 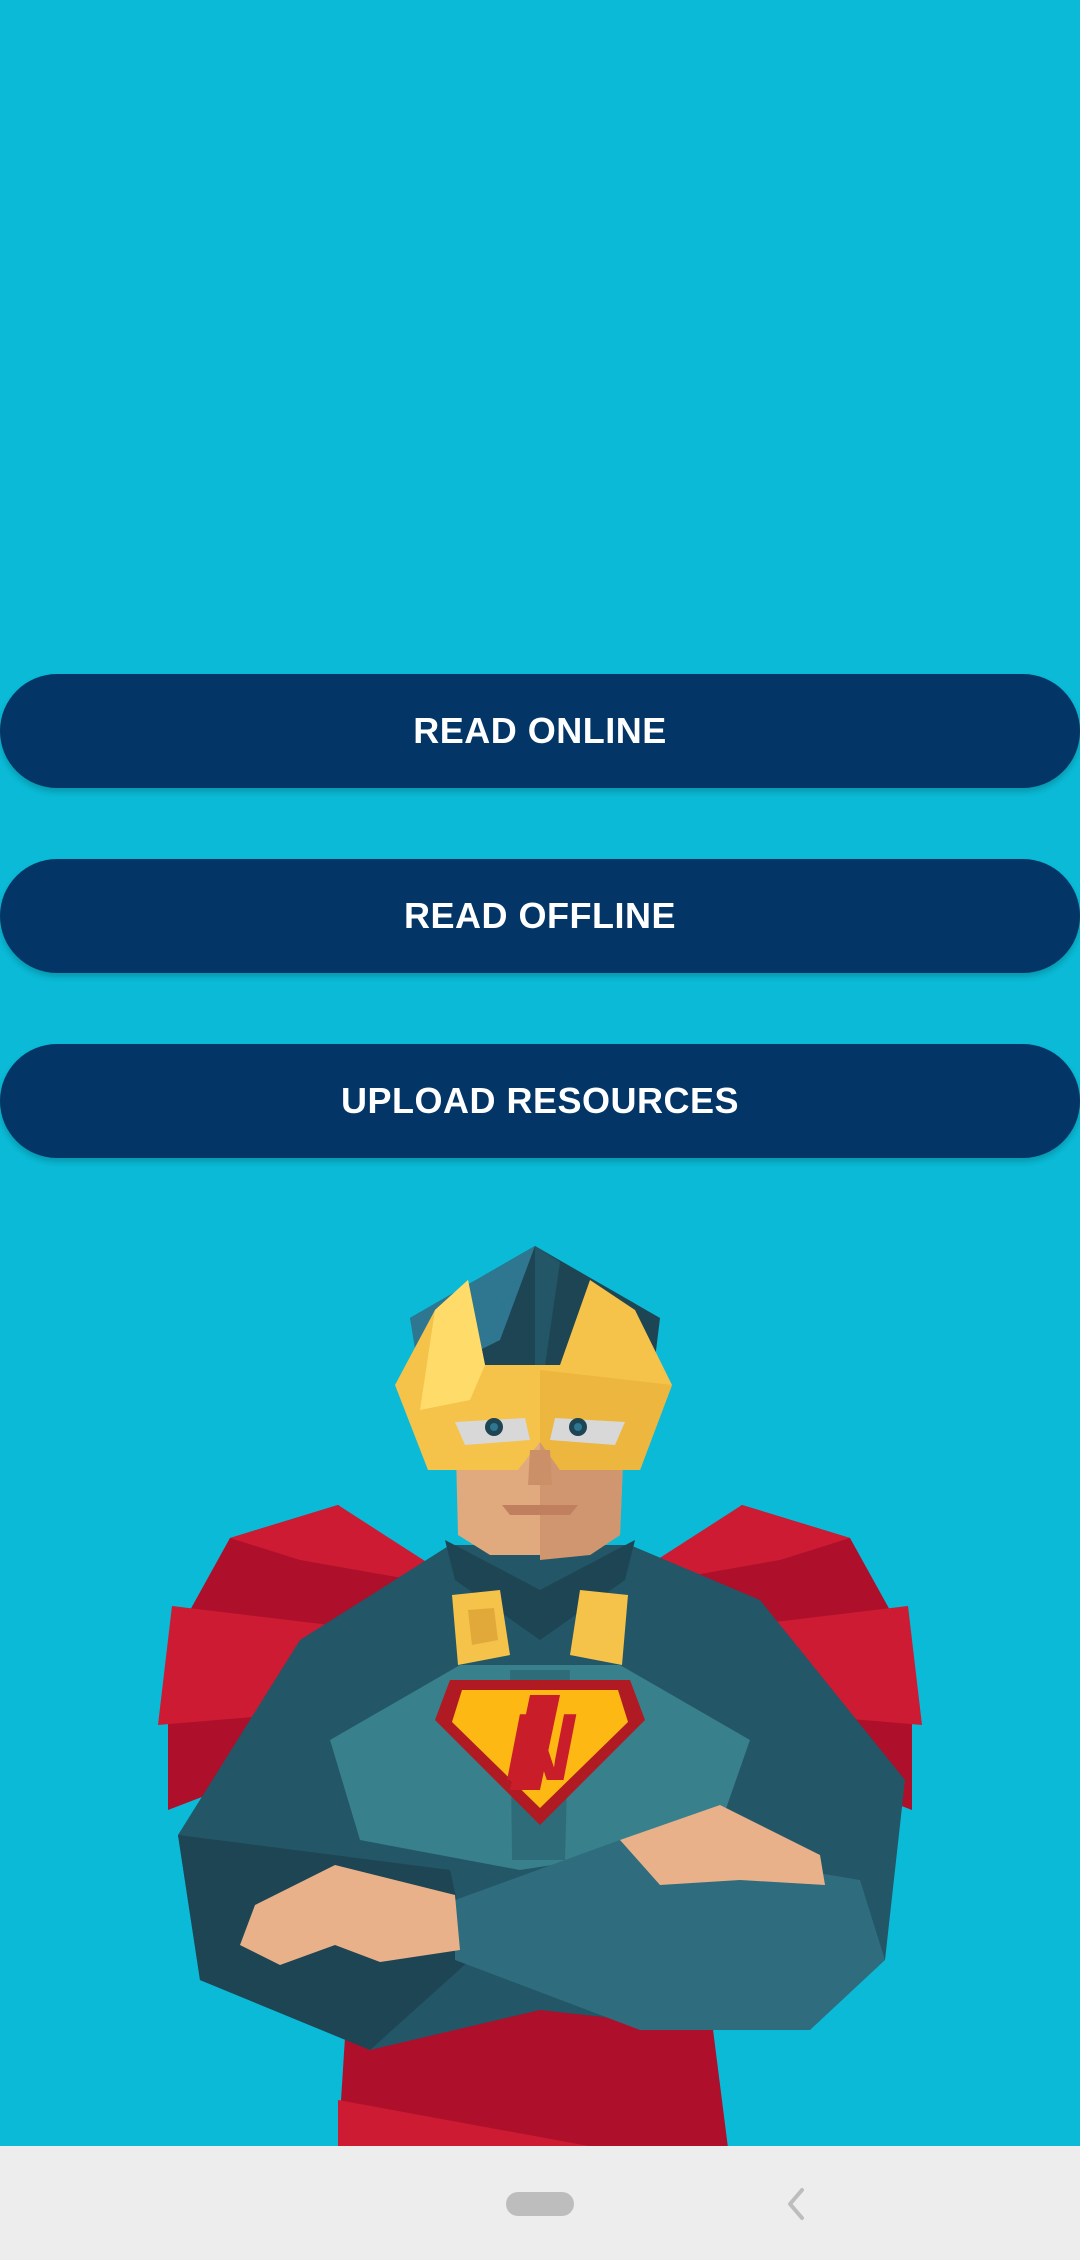 I want to click on read-offline-button: READ OFFLINE, so click(x=540, y=916).